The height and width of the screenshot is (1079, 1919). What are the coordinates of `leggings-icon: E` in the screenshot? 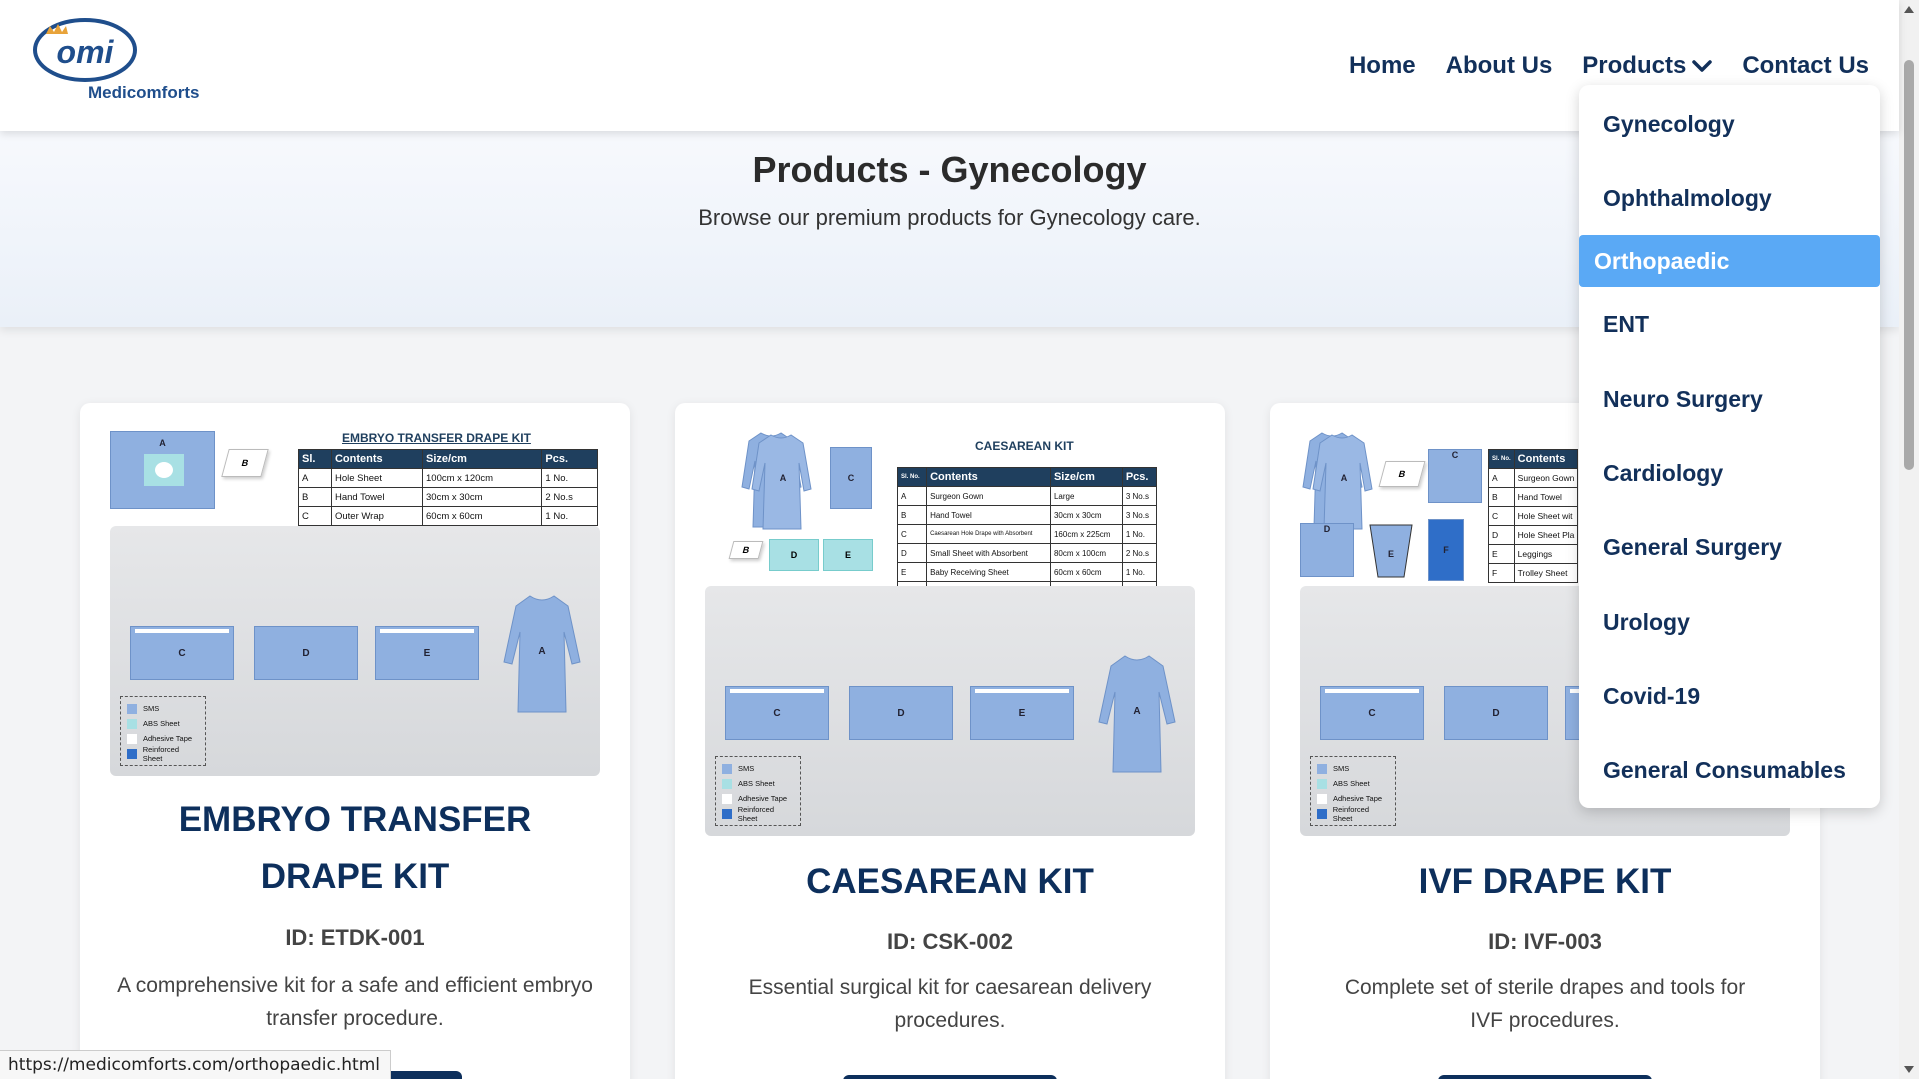 It's located at (1391, 551).